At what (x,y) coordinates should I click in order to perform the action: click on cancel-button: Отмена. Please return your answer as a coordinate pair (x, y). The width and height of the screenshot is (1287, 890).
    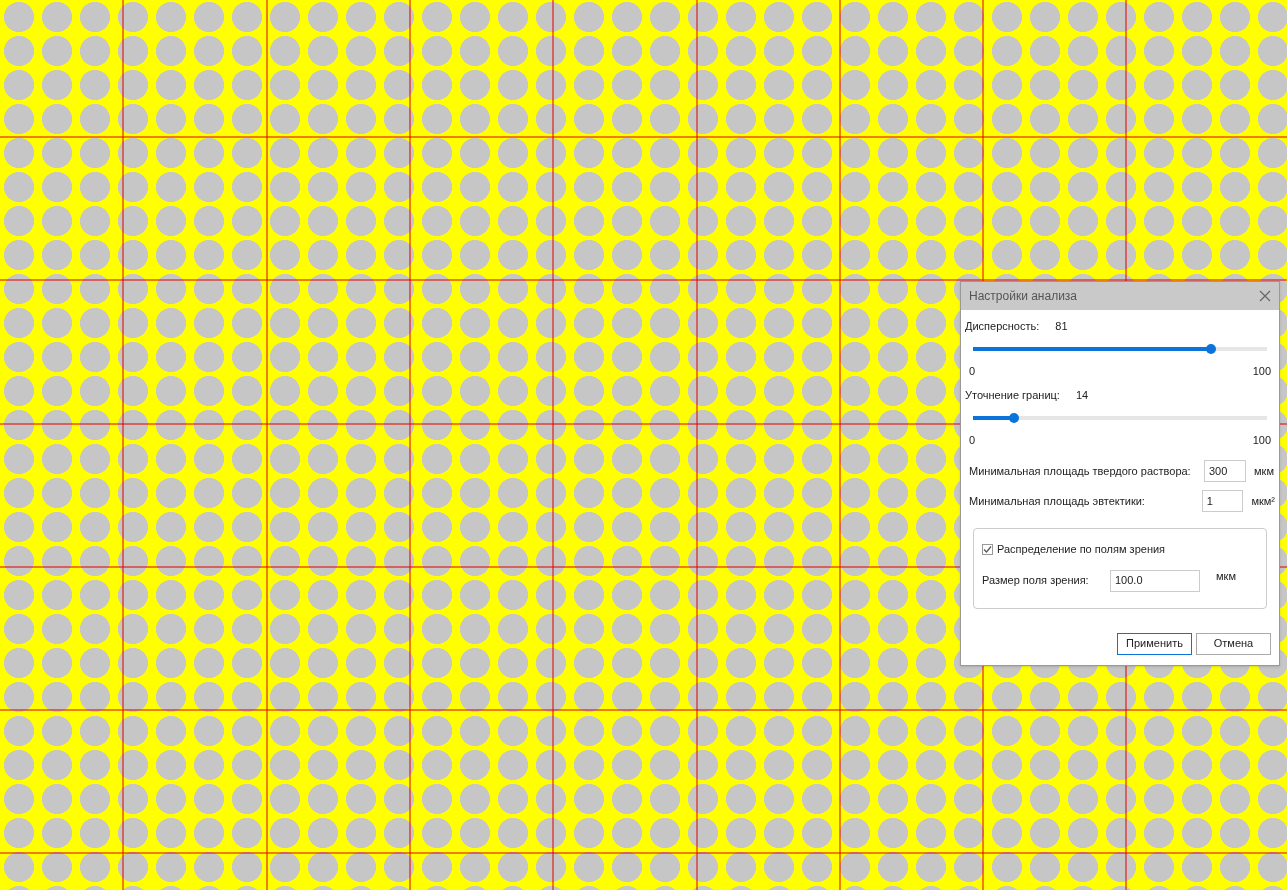
    Looking at the image, I should click on (1233, 643).